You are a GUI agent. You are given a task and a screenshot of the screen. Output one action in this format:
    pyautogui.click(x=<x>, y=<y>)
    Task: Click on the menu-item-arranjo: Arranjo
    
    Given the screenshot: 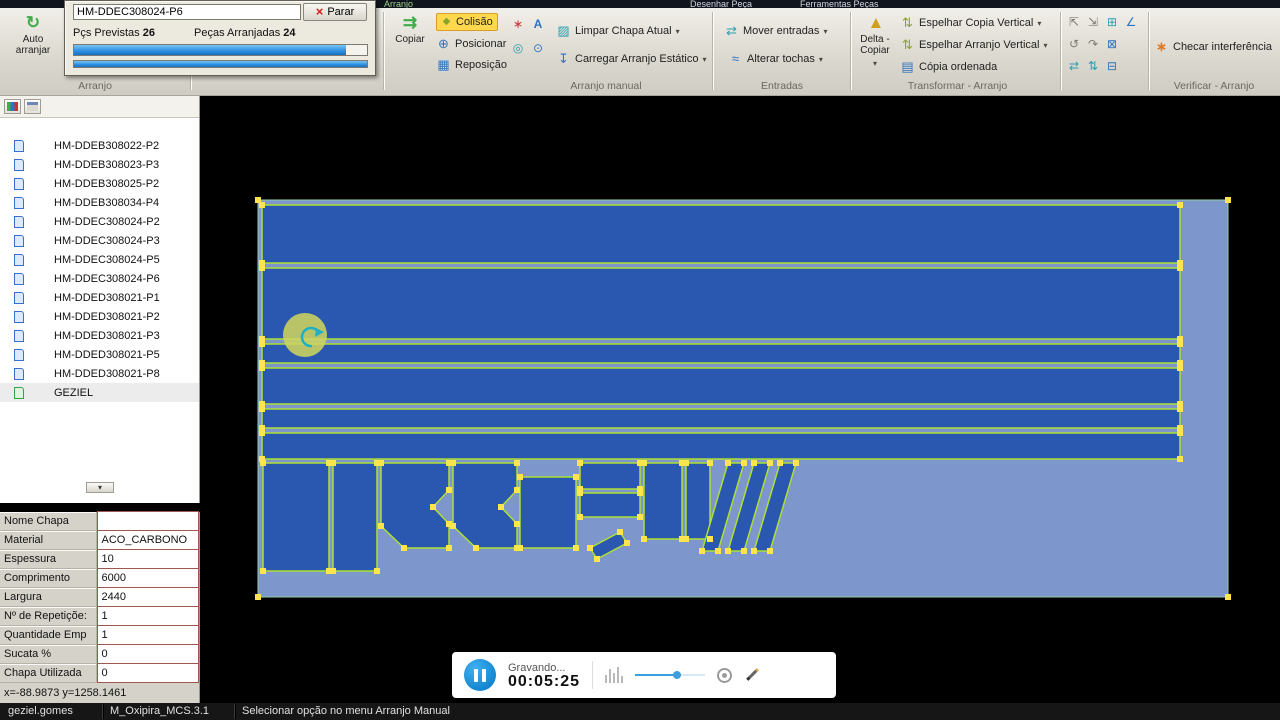 What is the action you would take?
    pyautogui.click(x=398, y=4)
    